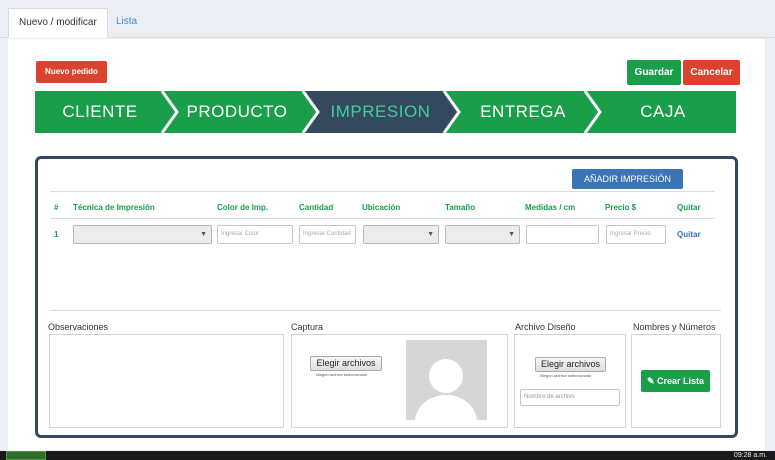 This screenshot has height=460, width=775. Describe the element at coordinates (663, 112) in the screenshot. I see `step-caja: CAJA` at that location.